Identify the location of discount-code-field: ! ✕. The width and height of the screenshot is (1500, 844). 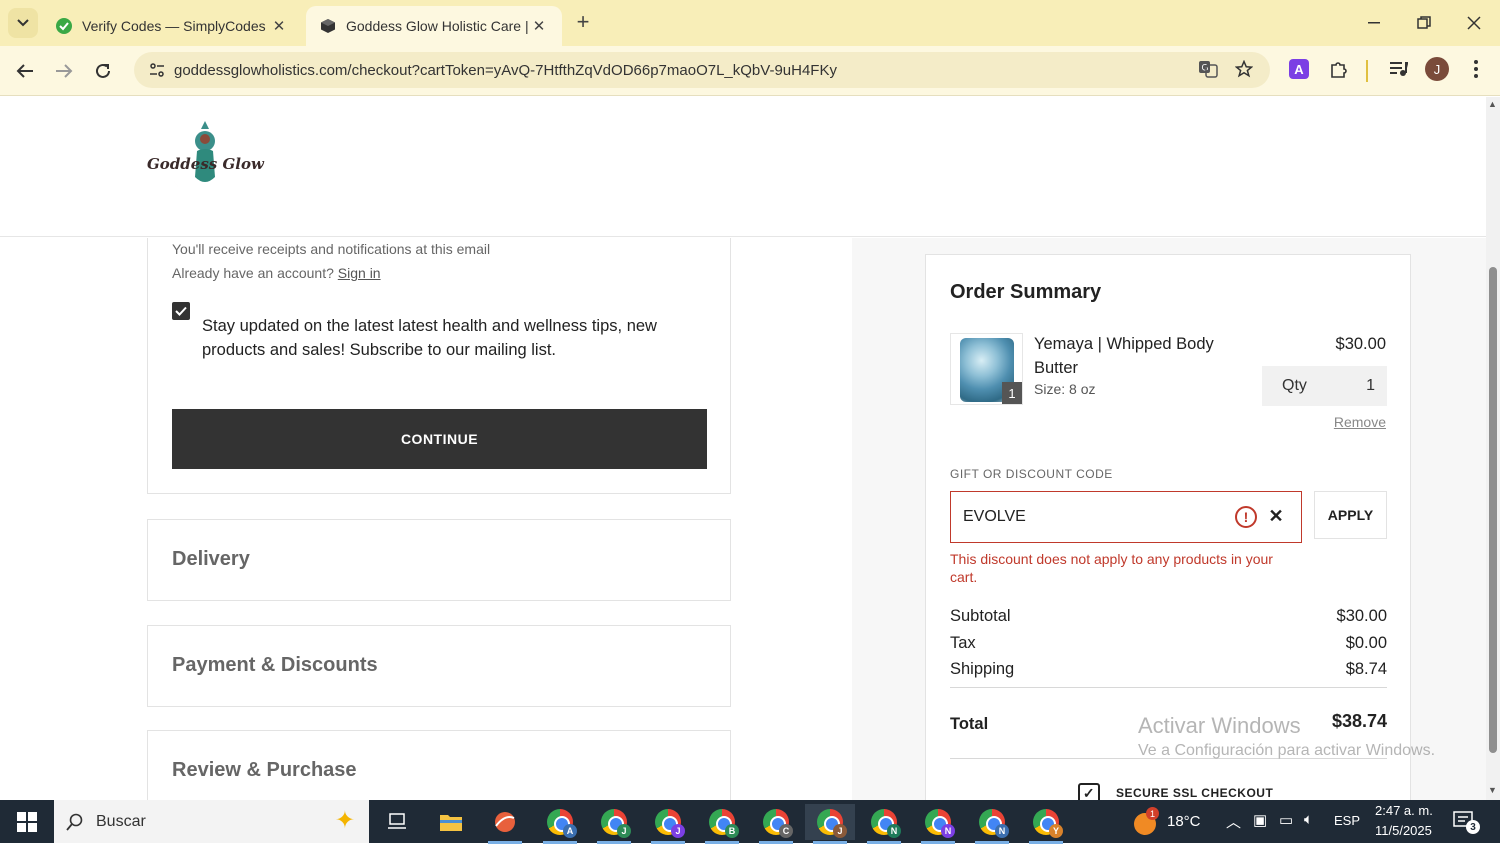
(1126, 517).